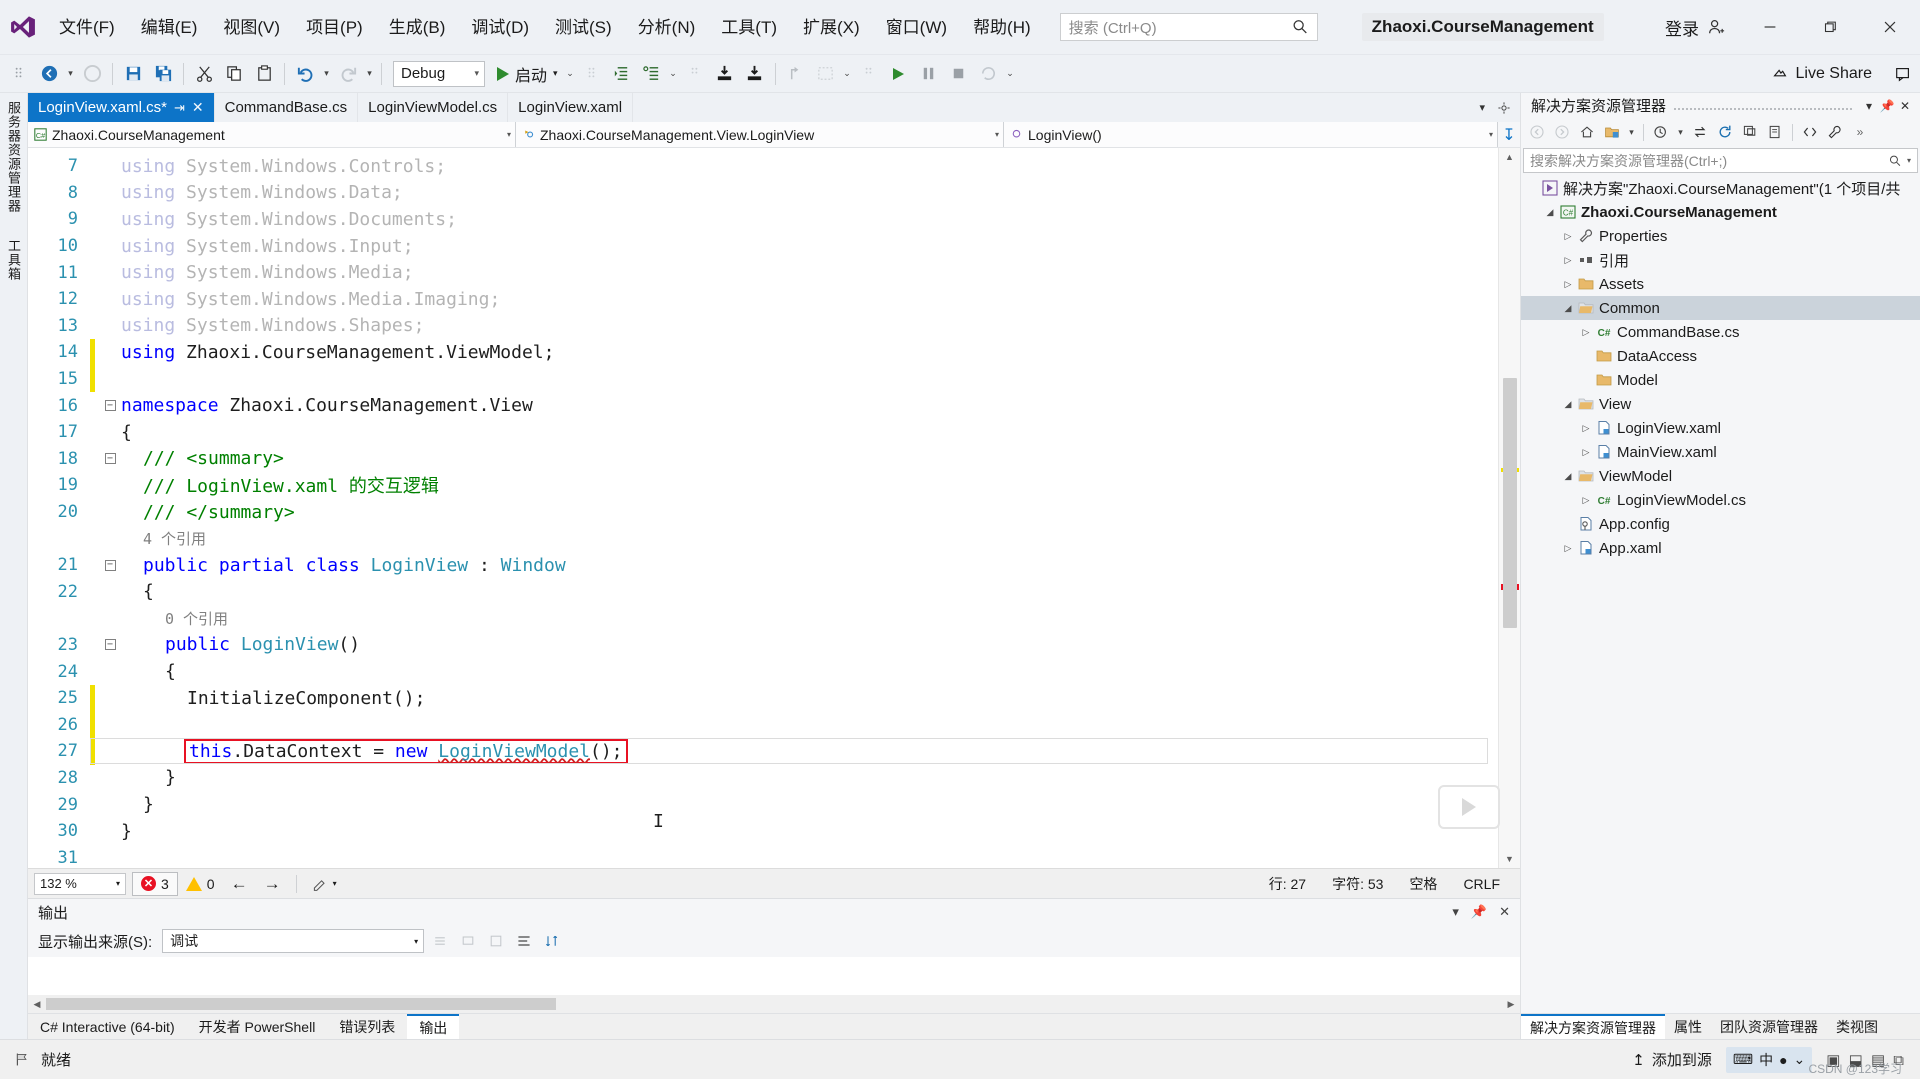  I want to click on add-to-source-control-button: ↥ 添加到源, so click(1672, 1059).